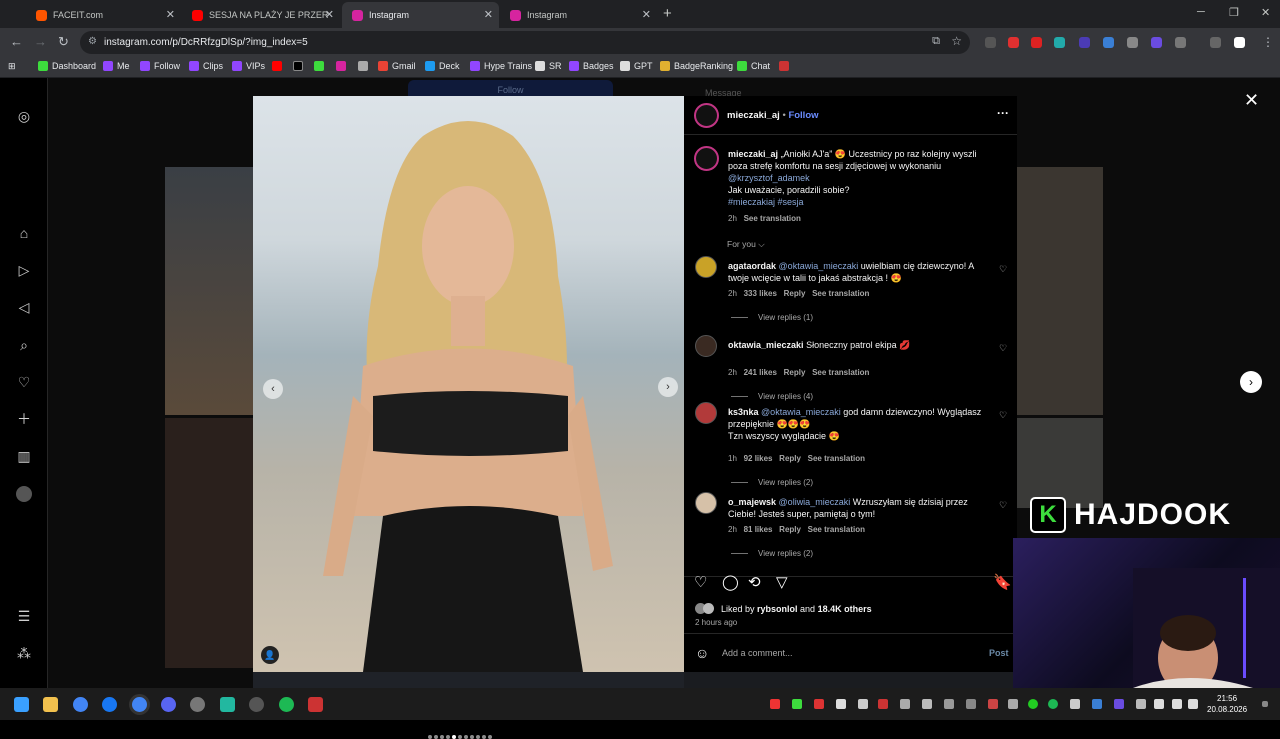 The width and height of the screenshot is (1280, 739). I want to click on bookmark-sr: SR, so click(548, 66).